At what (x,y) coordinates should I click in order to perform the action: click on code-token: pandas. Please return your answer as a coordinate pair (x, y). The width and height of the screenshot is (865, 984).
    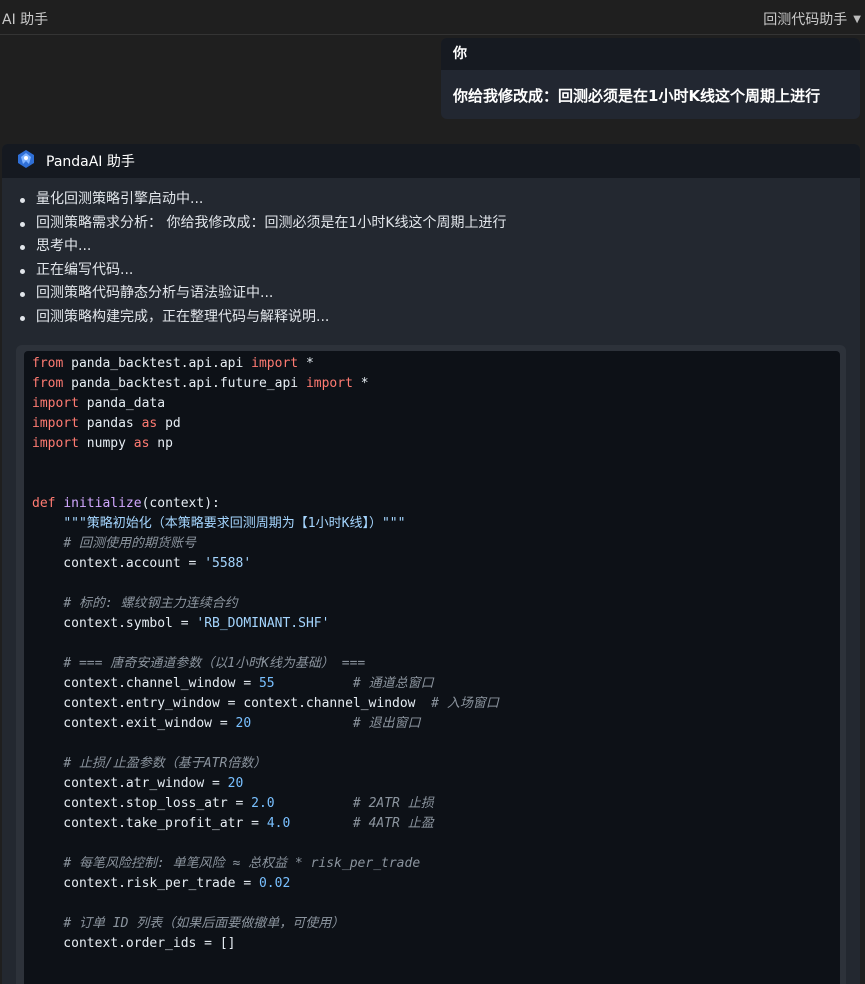
    Looking at the image, I should click on (110, 423).